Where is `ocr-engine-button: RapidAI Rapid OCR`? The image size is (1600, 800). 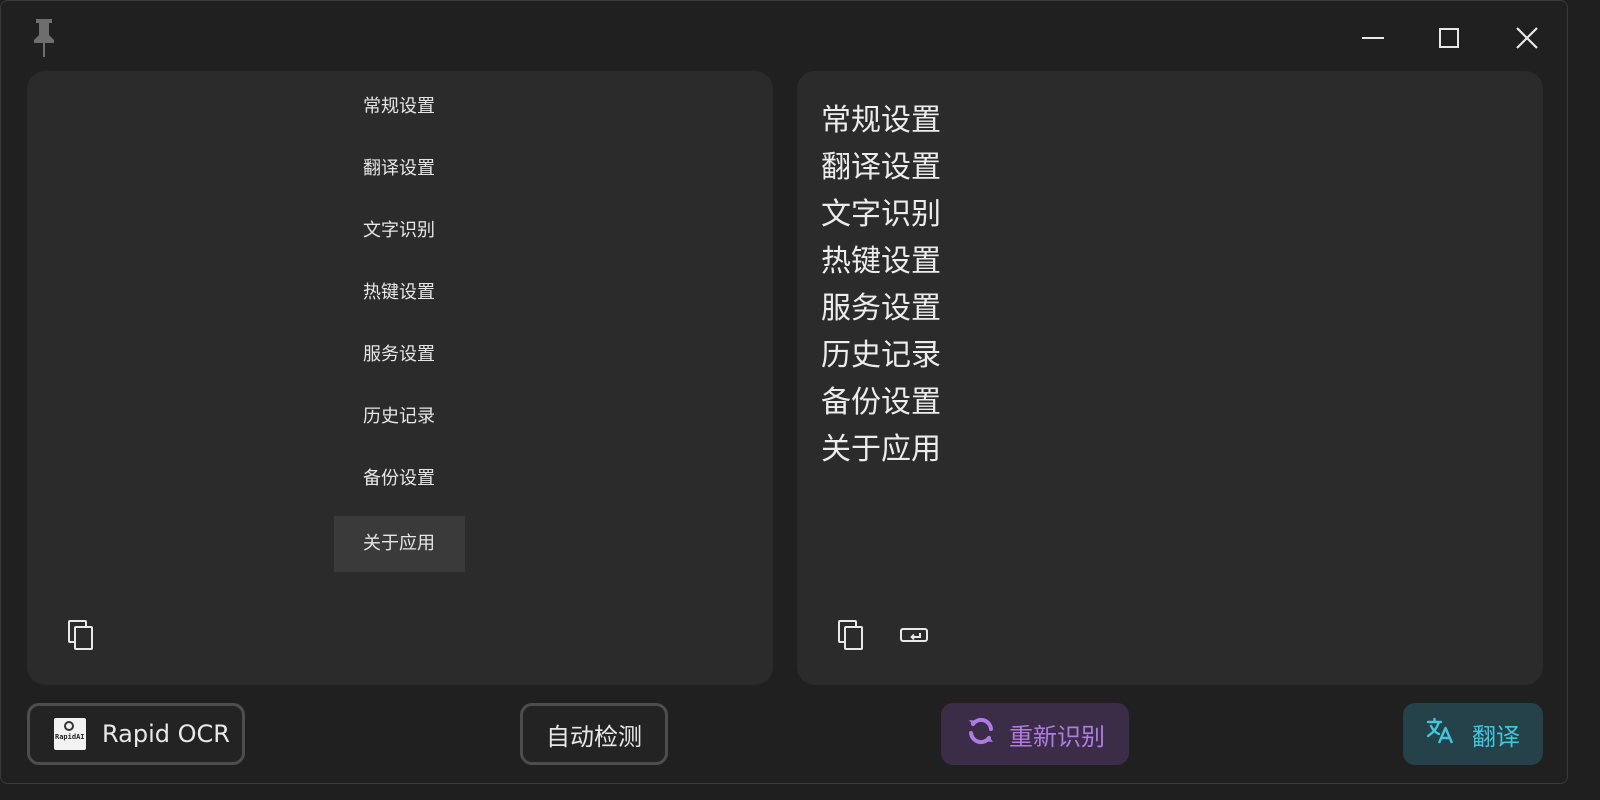 ocr-engine-button: RapidAI Rapid OCR is located at coordinates (136, 734).